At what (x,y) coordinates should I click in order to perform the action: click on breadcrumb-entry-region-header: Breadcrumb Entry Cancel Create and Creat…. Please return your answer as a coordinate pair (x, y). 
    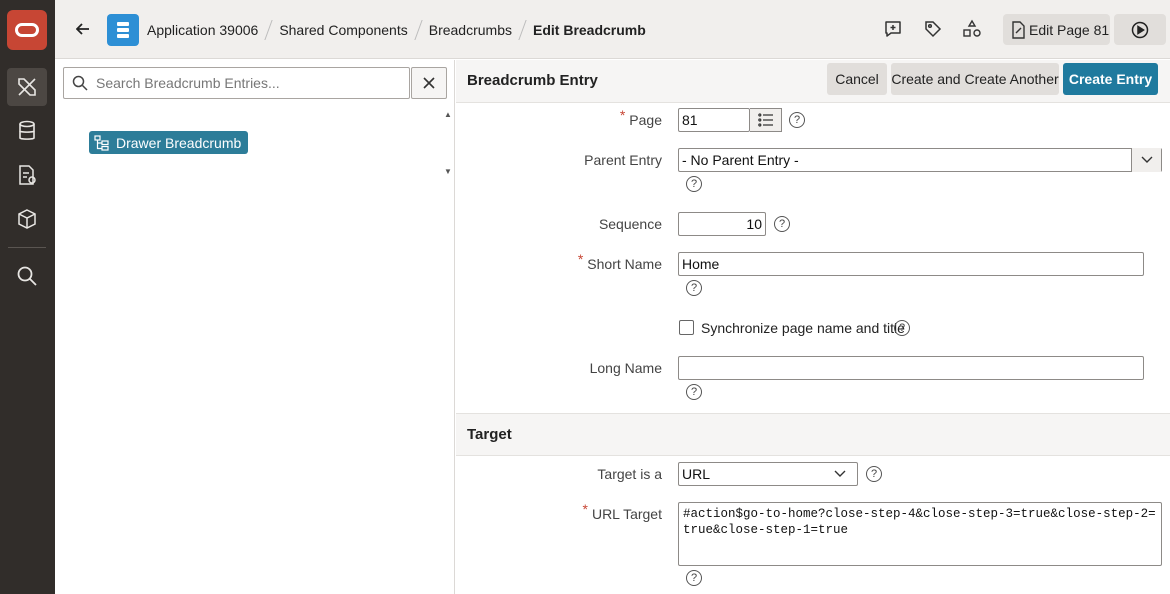
    Looking at the image, I should click on (813, 81).